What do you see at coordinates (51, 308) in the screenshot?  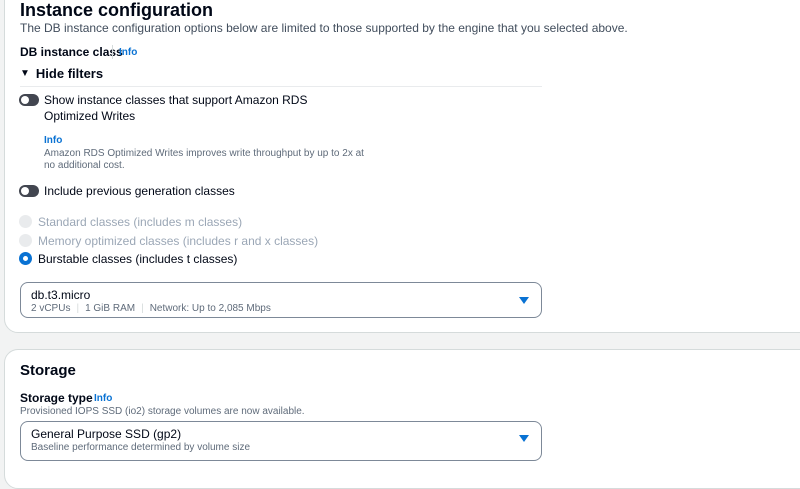 I see `vcpu-text: 2 vCPUs` at bounding box center [51, 308].